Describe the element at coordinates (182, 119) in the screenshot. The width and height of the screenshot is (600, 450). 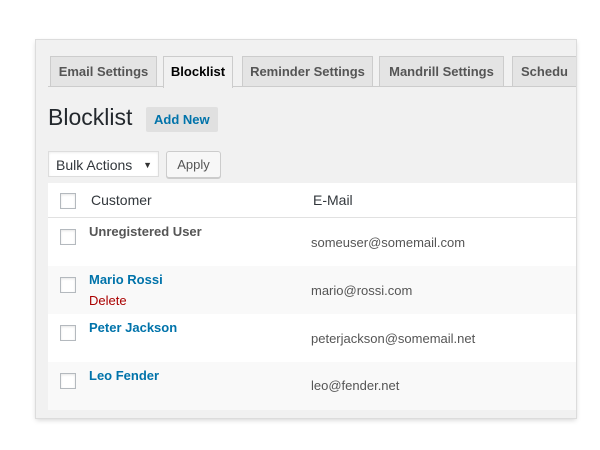
I see `add-new-button: Add New` at that location.